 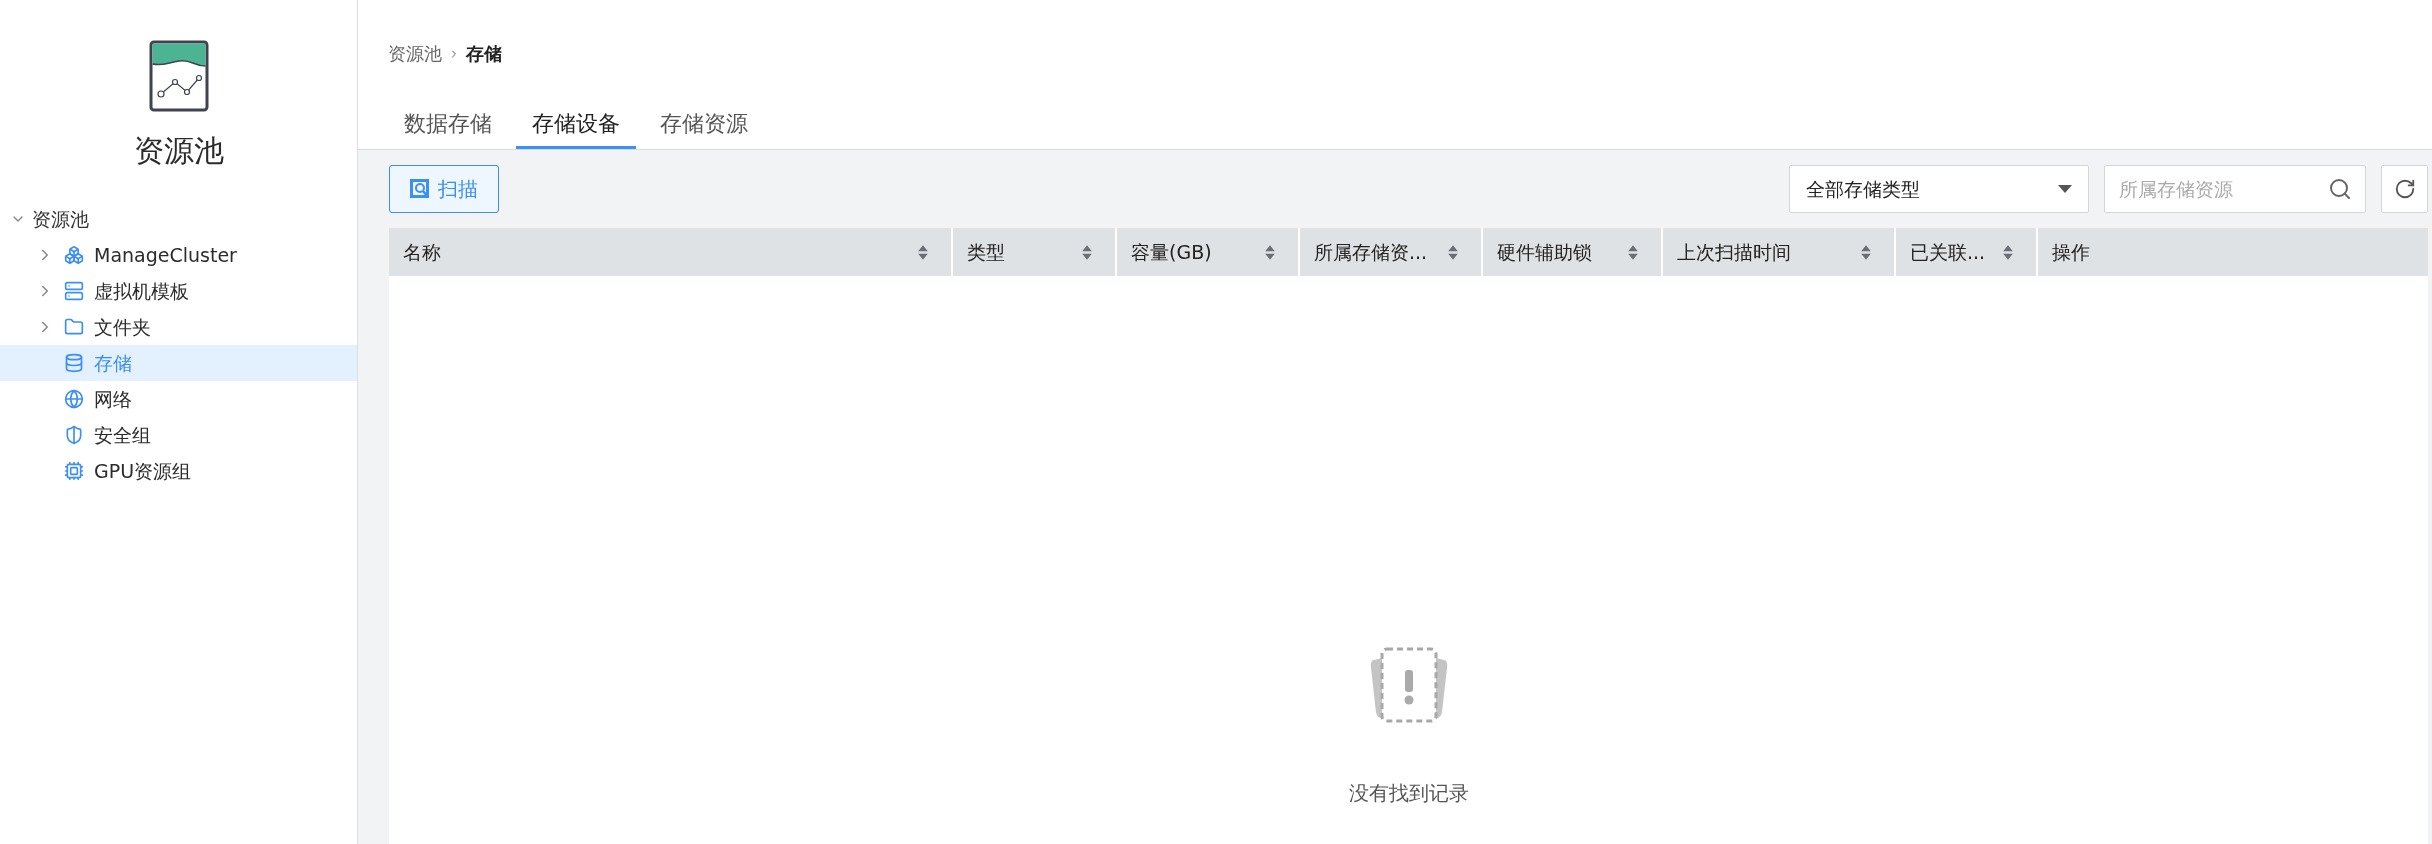 What do you see at coordinates (1571, 252) in the screenshot?
I see `column-header: 硬件辅助锁` at bounding box center [1571, 252].